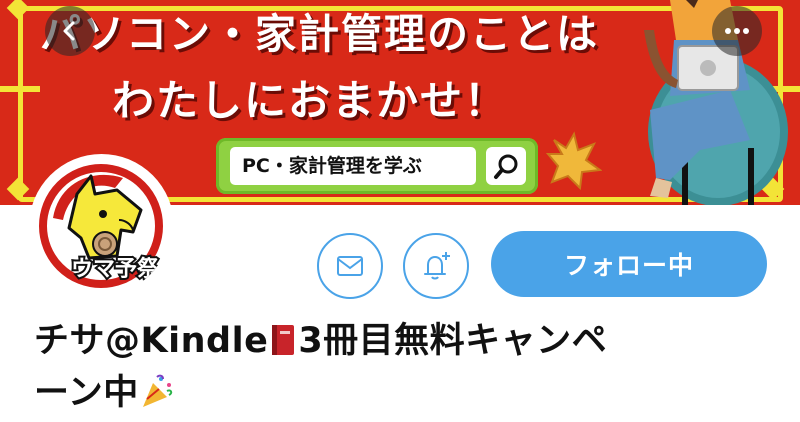 The image size is (800, 422). I want to click on avatar-image: ウマ予祭, so click(101, 226).